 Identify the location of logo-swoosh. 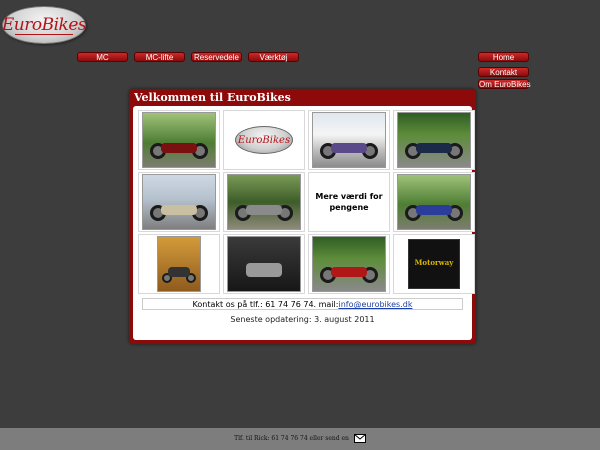
(44, 34).